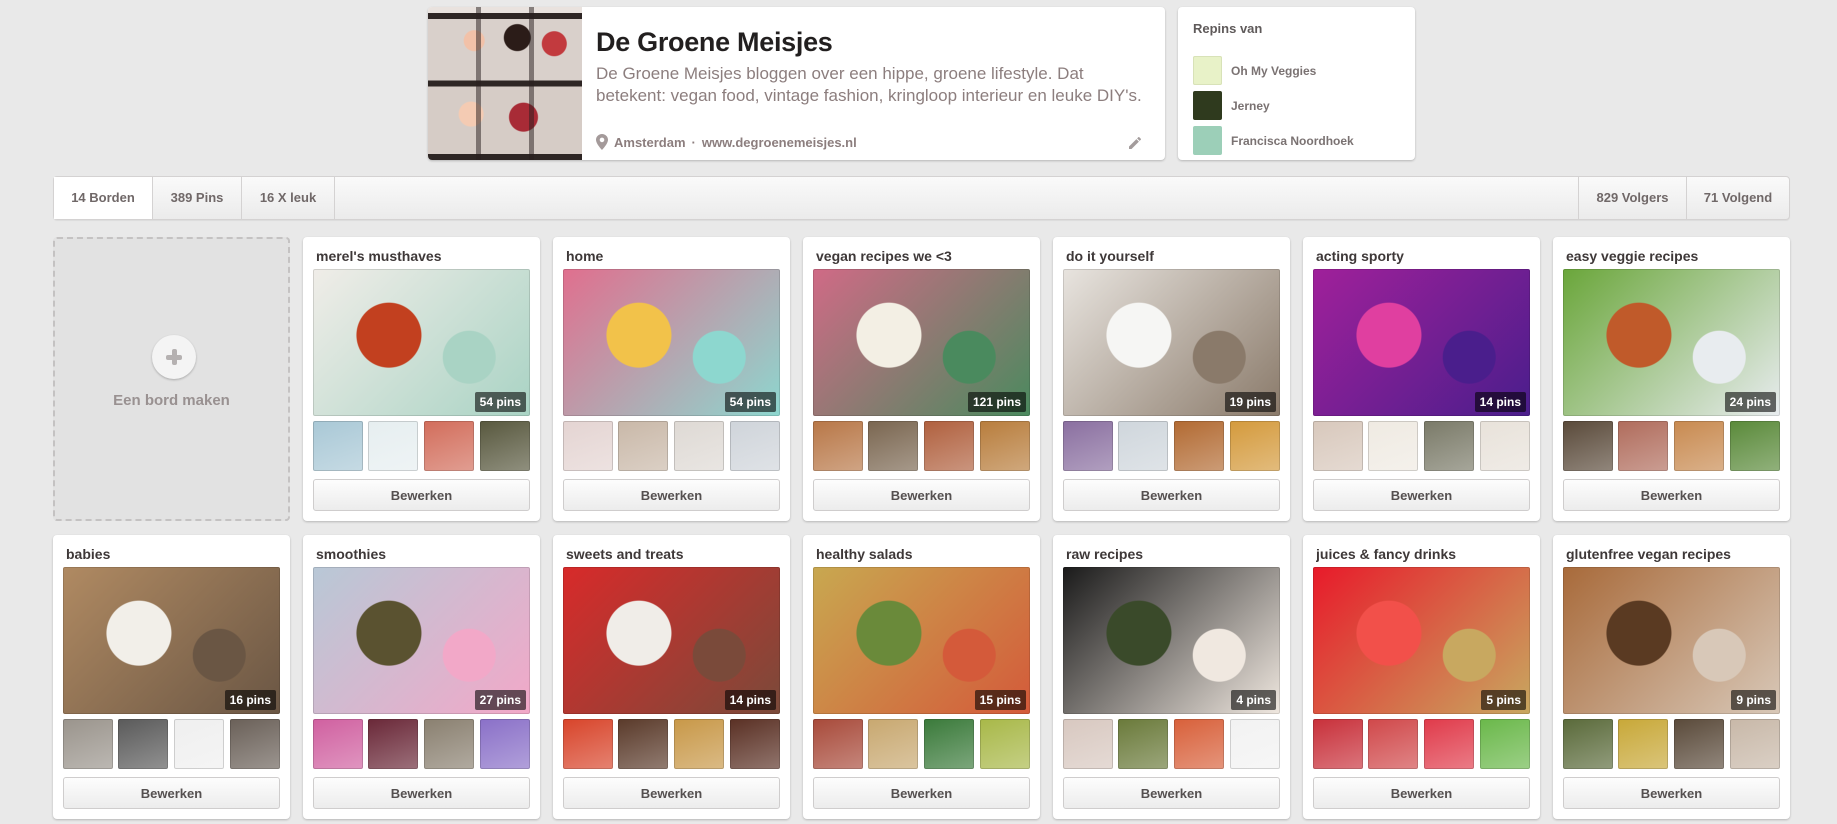  I want to click on board-cover-image: 27 pins, so click(421, 640).